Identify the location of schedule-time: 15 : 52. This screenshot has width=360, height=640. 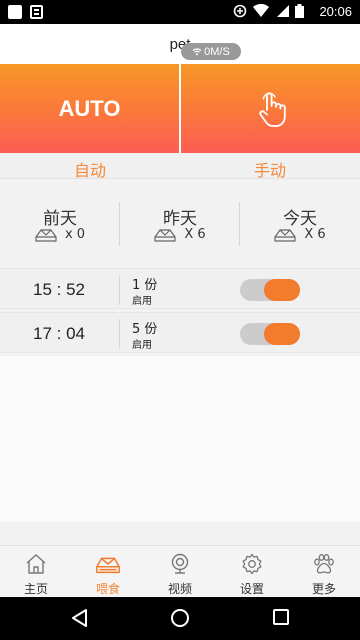
(59, 289).